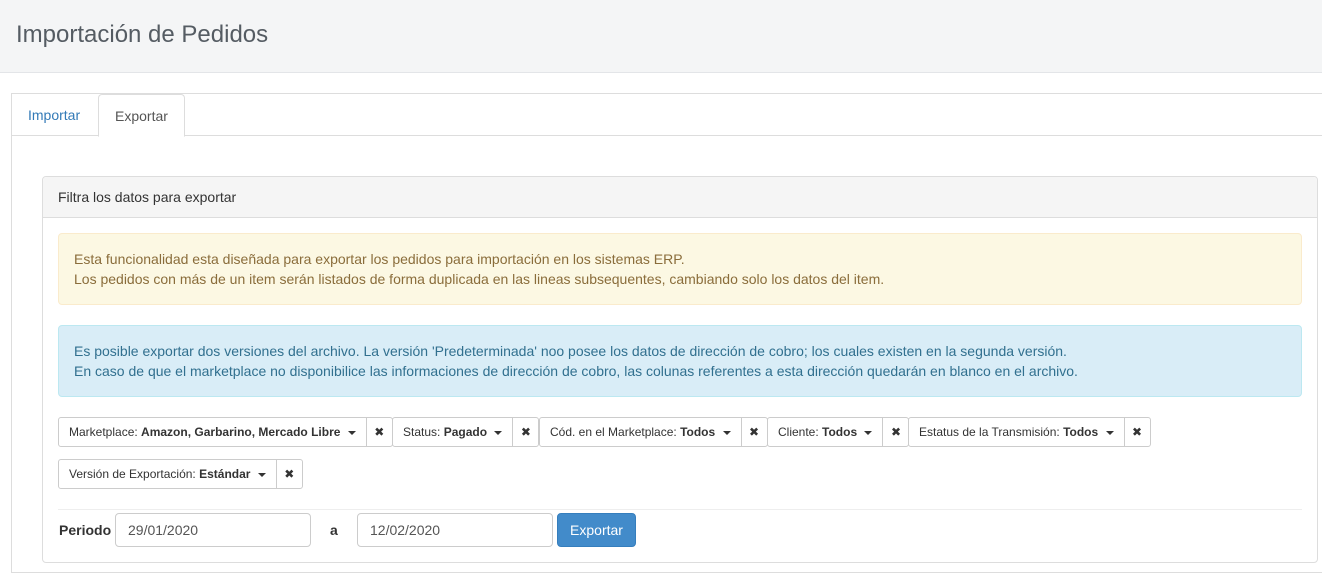 Image resolution: width=1322 pixels, height=573 pixels. I want to click on panel-heading: Filtra los datos para exportar, so click(680, 197).